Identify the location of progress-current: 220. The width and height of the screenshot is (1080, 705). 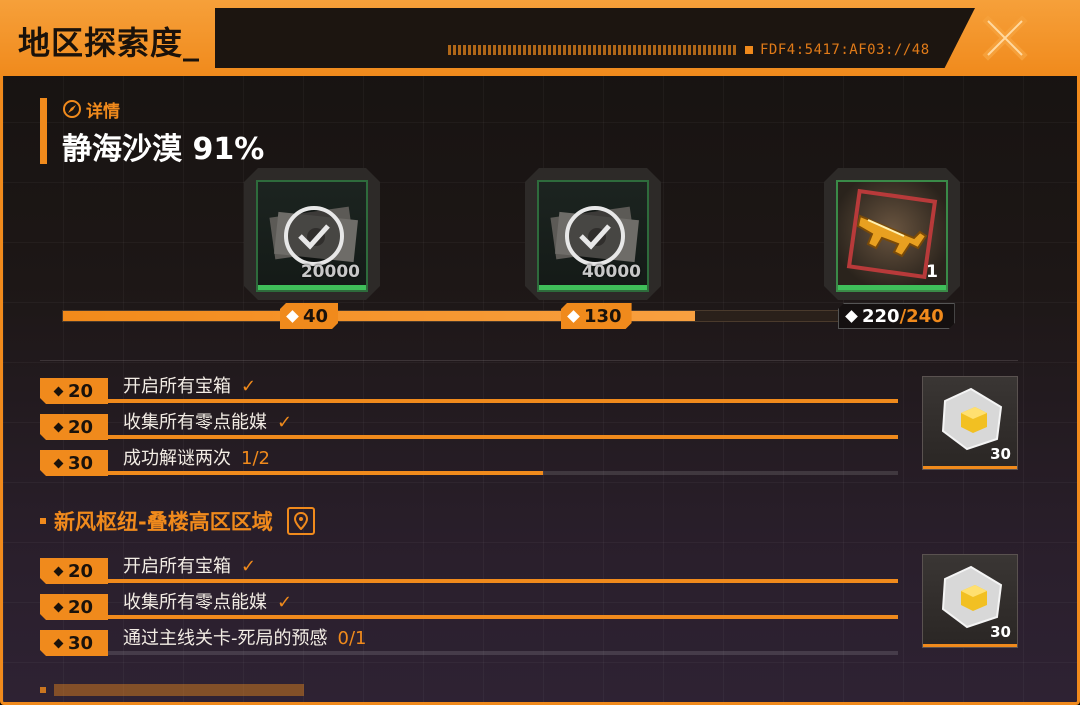
(881, 316).